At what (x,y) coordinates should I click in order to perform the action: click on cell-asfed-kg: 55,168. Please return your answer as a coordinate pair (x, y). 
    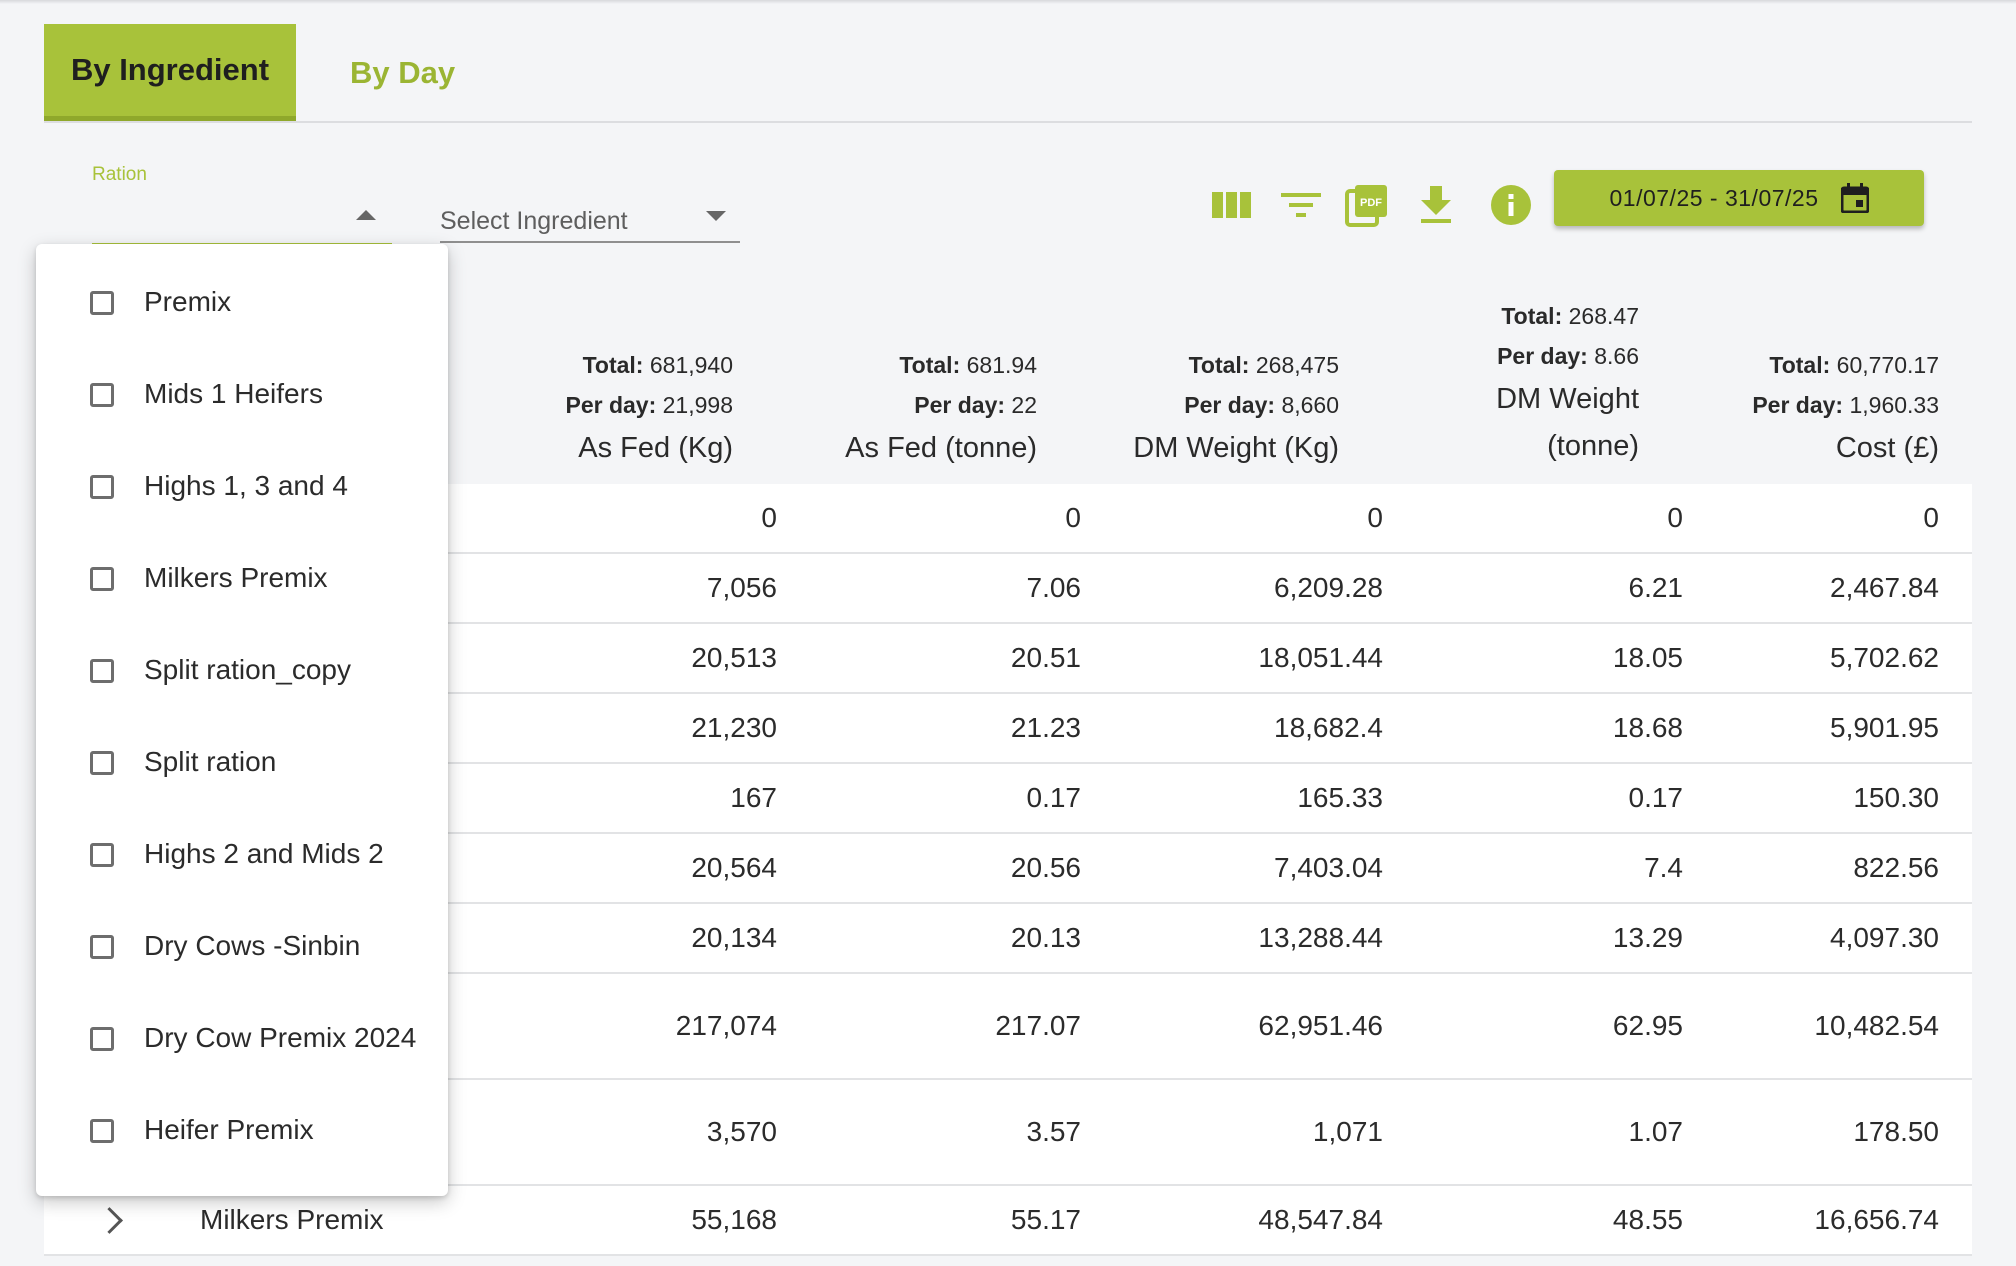
    Looking at the image, I should click on (734, 1219).